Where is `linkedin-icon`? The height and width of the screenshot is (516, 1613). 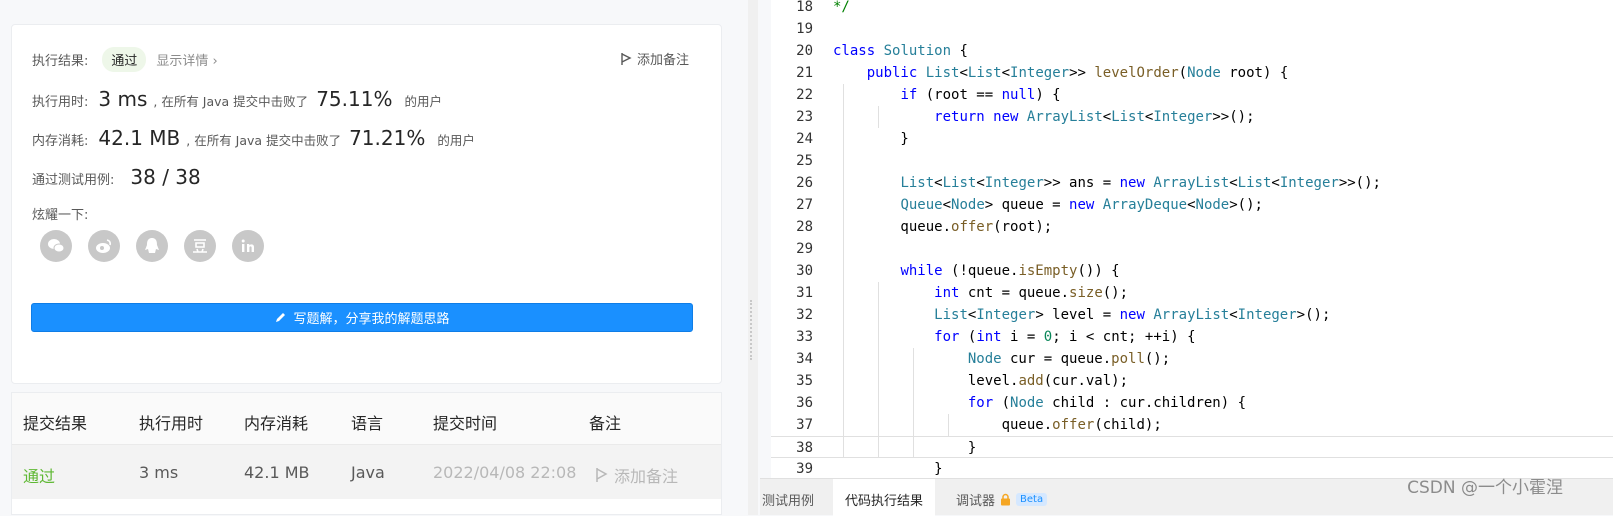 linkedin-icon is located at coordinates (248, 246).